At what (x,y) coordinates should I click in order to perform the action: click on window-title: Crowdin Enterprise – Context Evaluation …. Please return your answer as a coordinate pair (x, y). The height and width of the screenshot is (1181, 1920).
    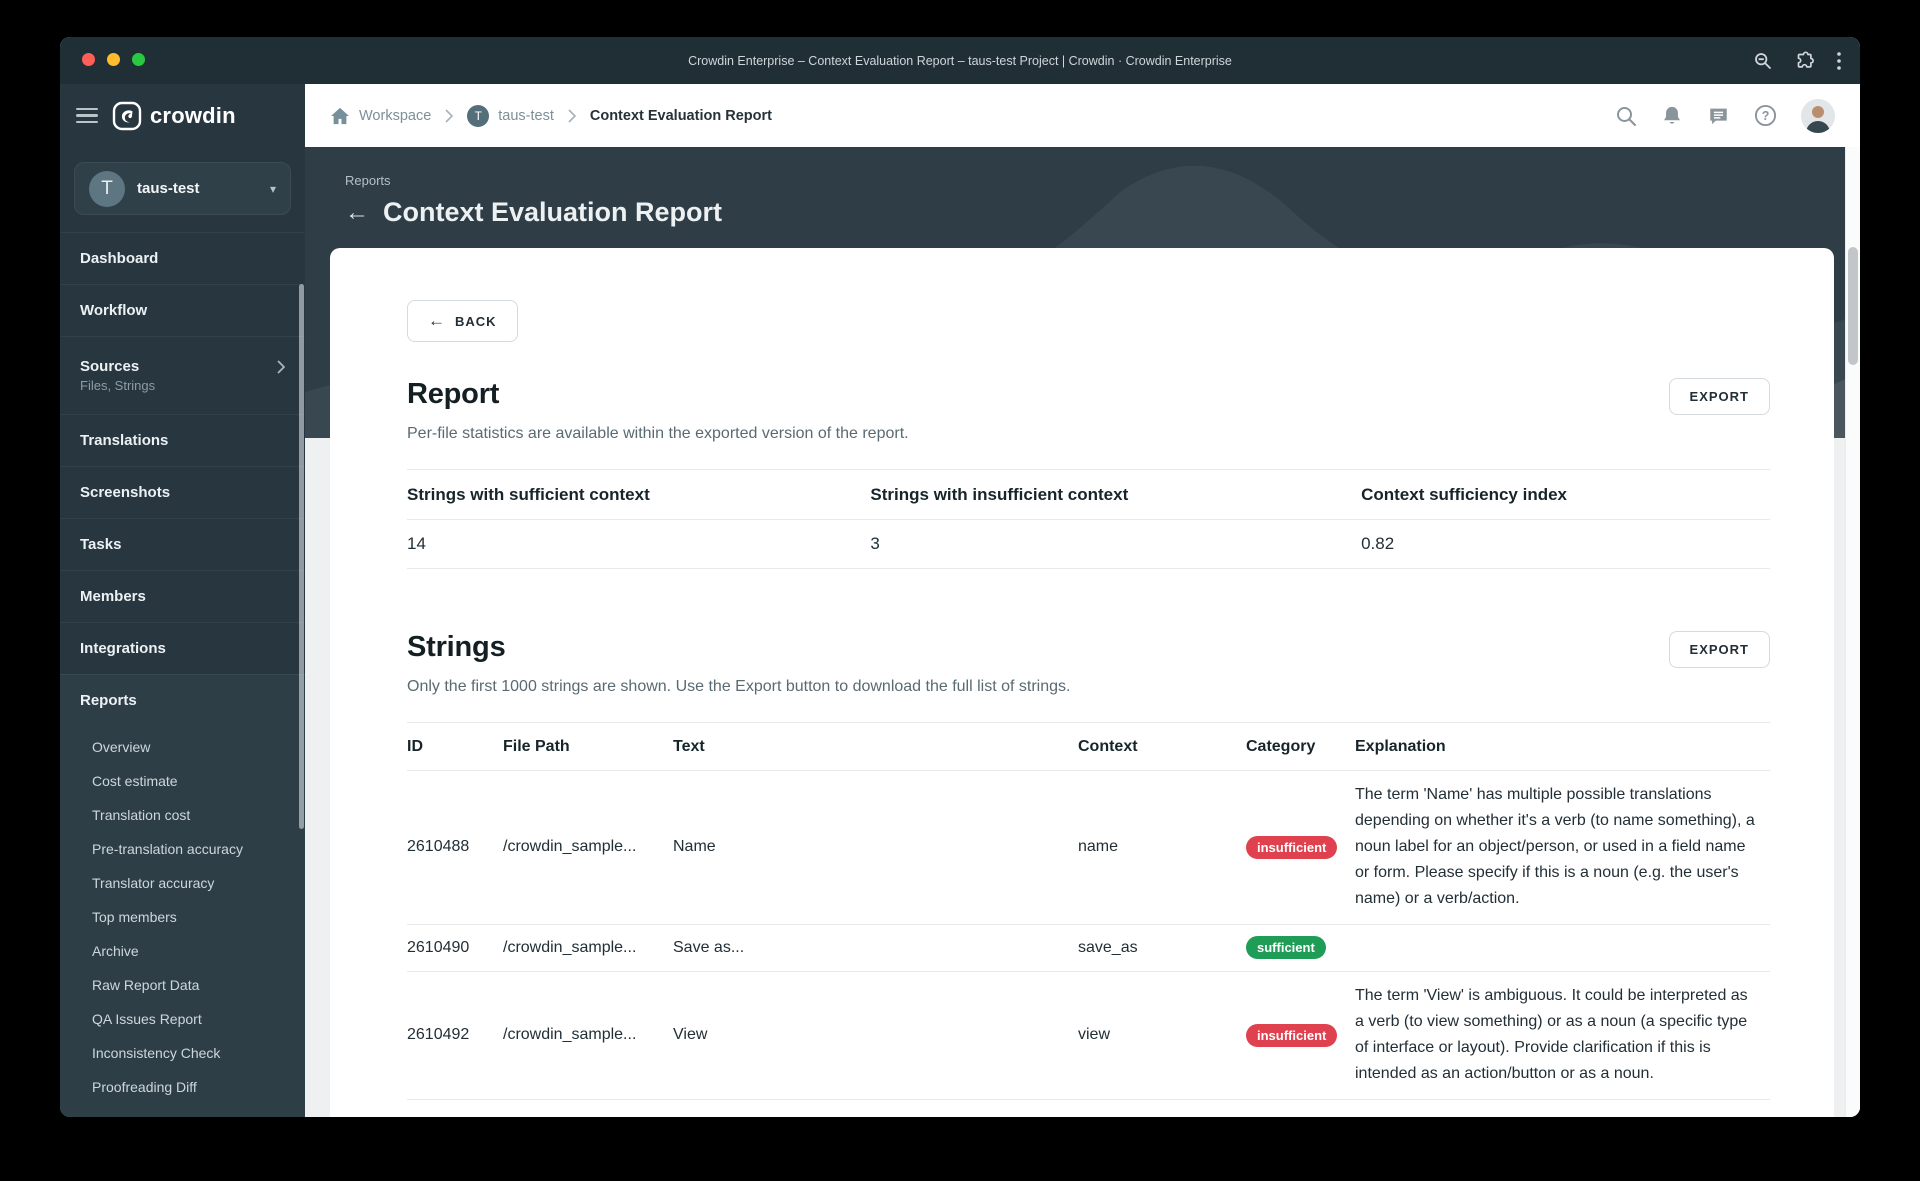
    Looking at the image, I should click on (960, 60).